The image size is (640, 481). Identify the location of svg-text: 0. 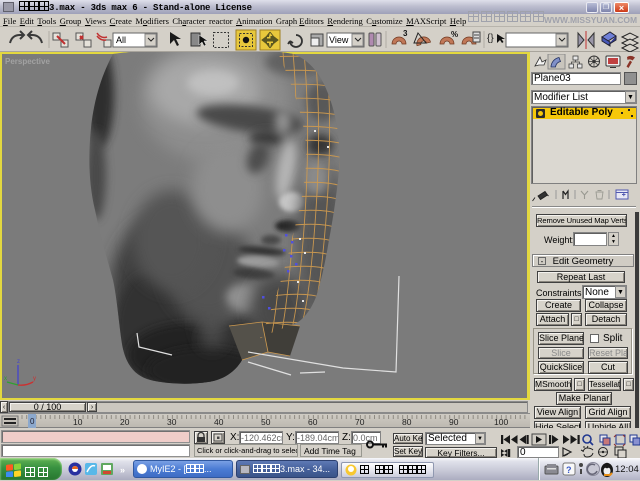
(32, 421).